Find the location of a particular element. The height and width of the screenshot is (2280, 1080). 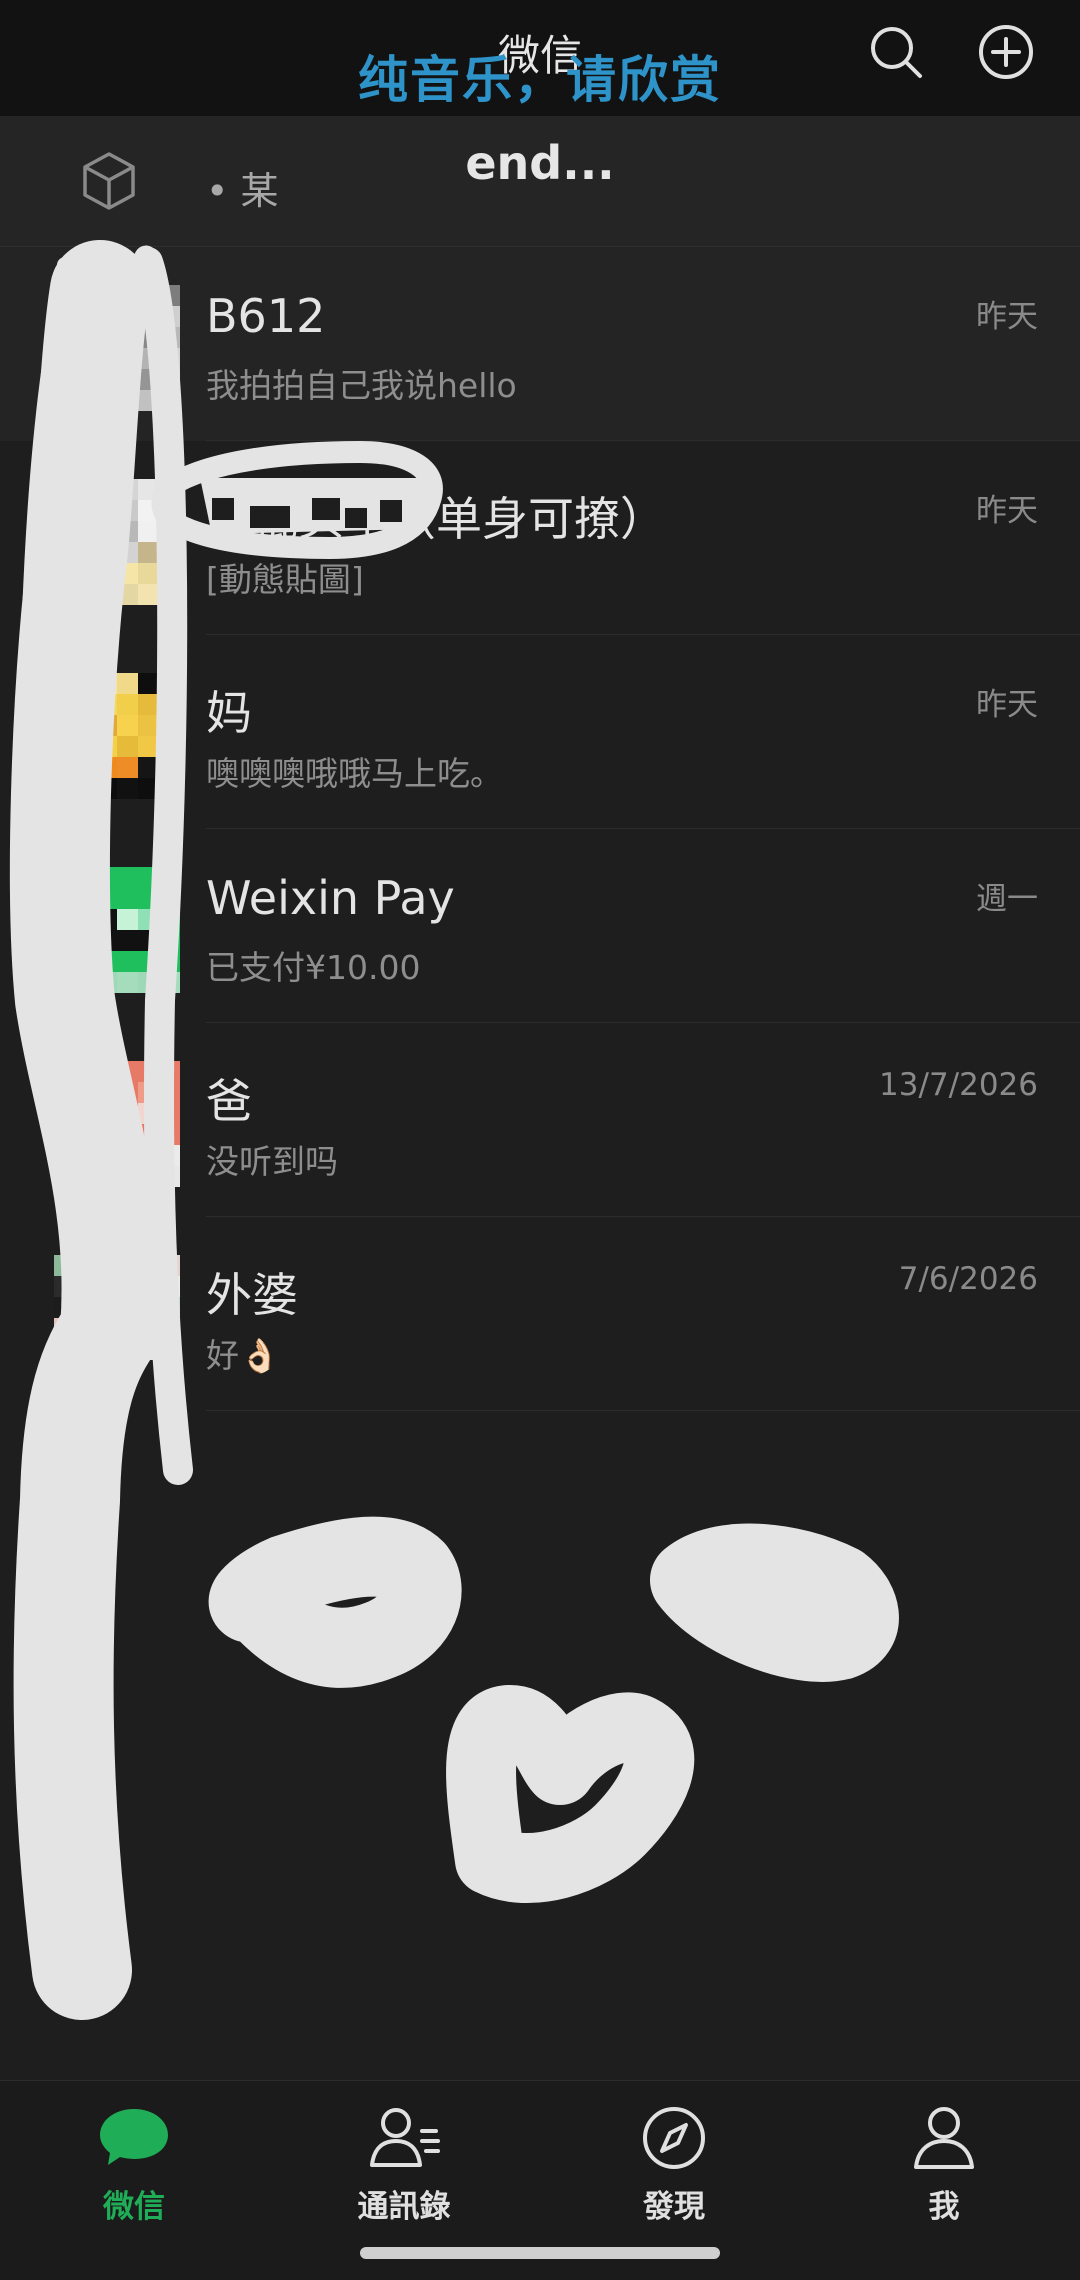

chat-time: 週一 is located at coordinates (1007, 899).